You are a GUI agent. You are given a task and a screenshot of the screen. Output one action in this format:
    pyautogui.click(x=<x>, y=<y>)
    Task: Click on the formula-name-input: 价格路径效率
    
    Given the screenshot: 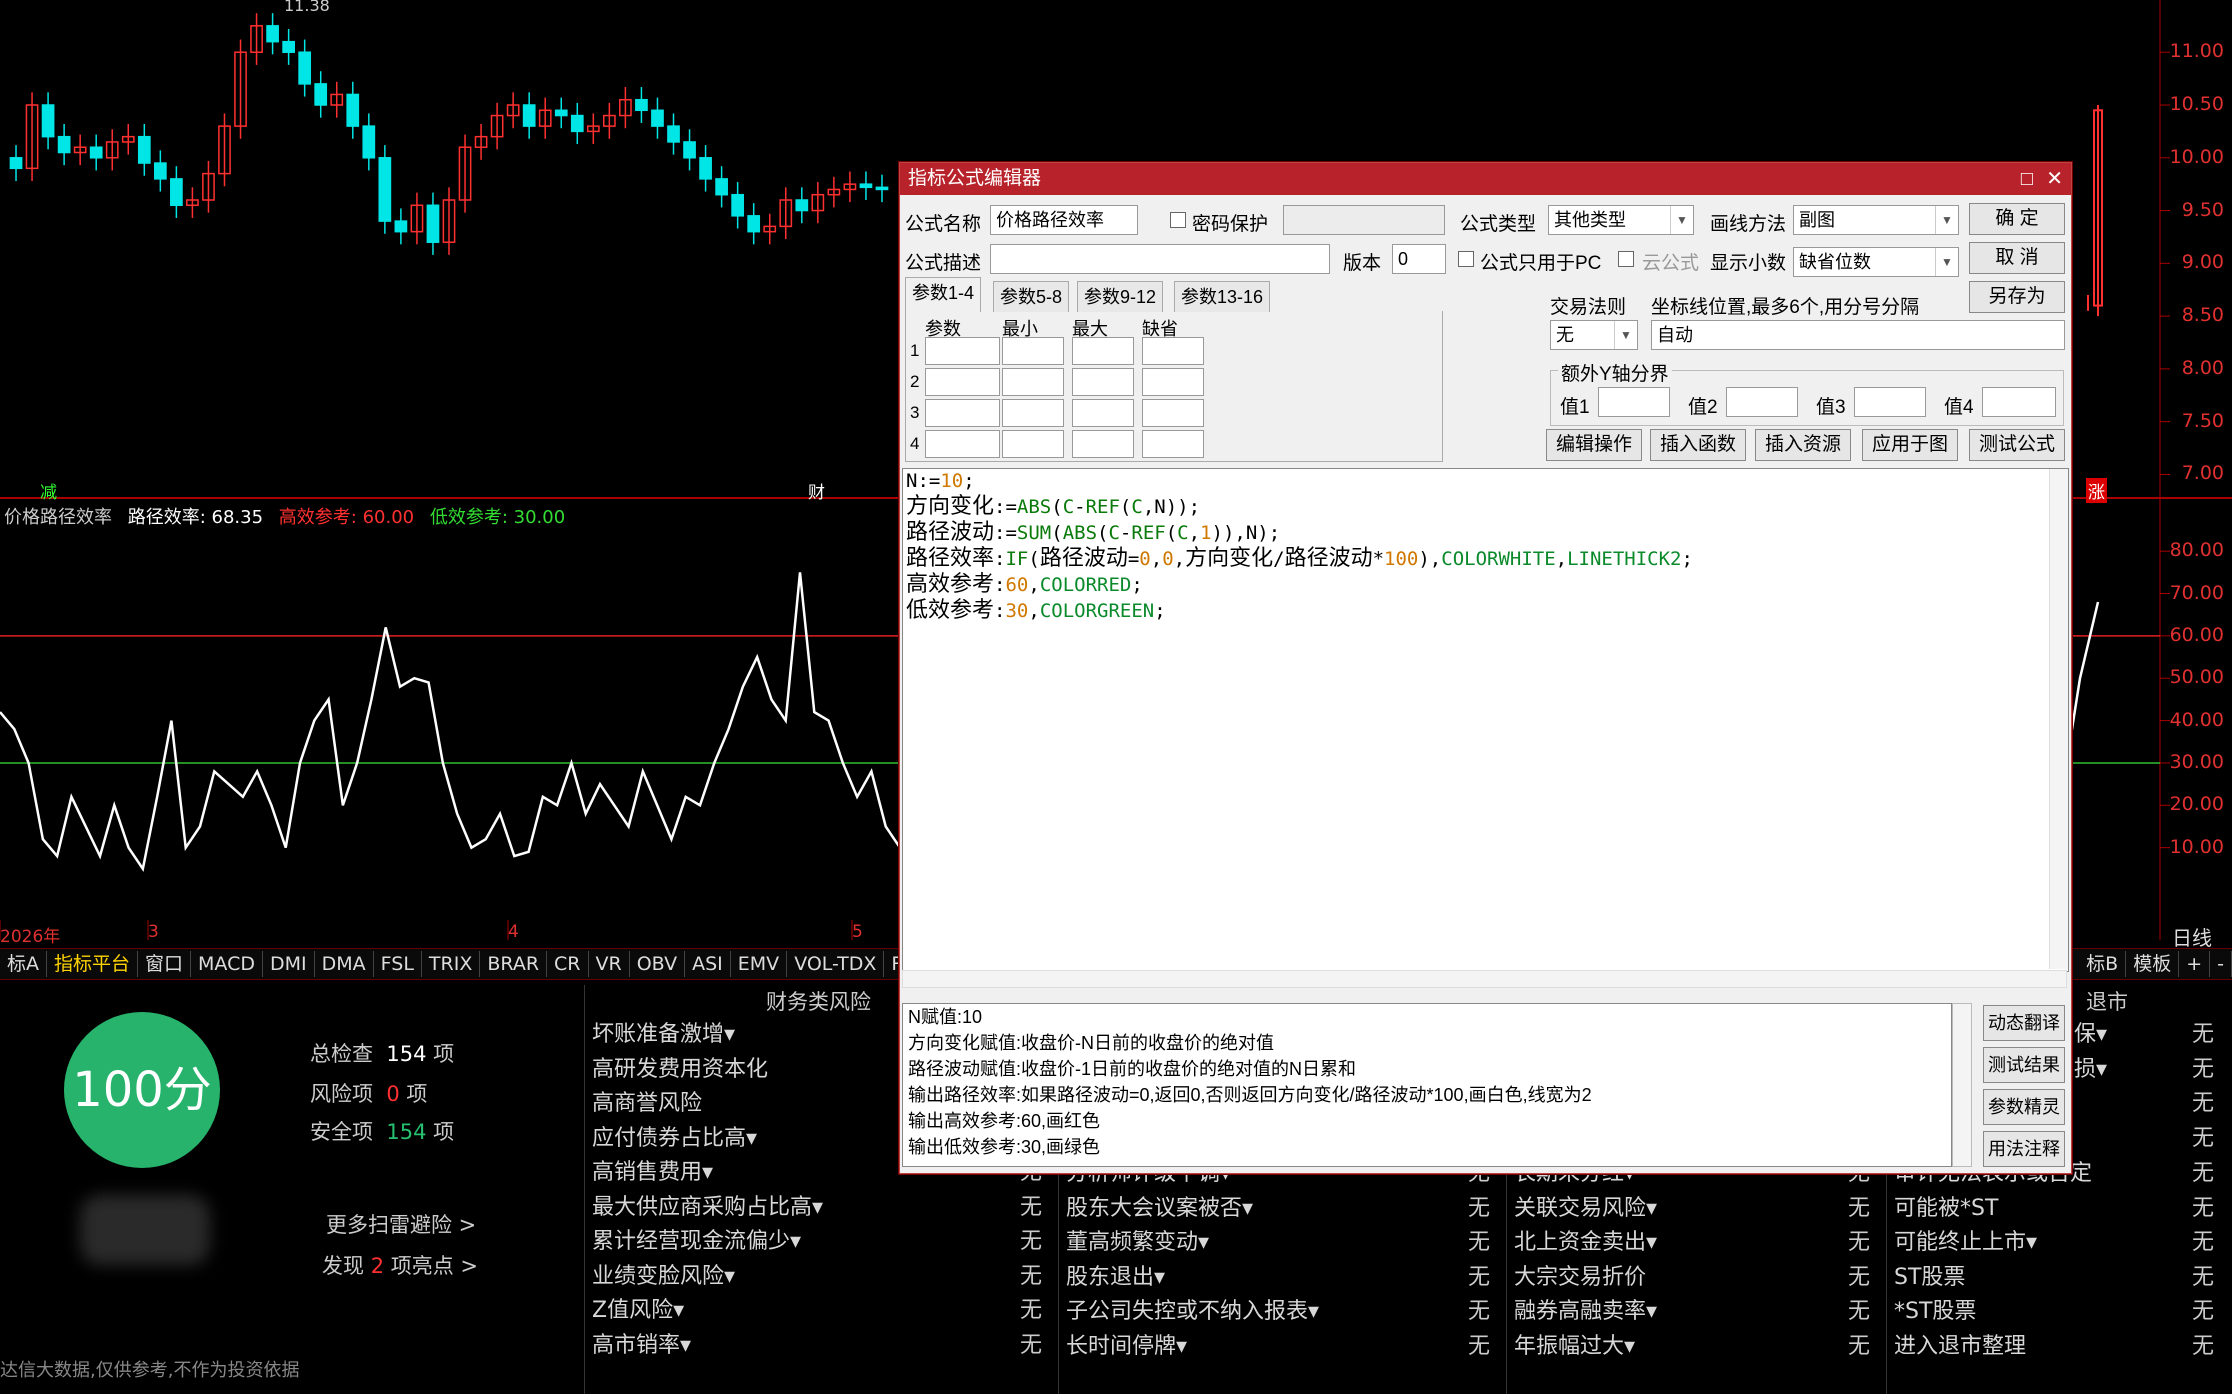 What is the action you would take?
    pyautogui.click(x=1064, y=220)
    